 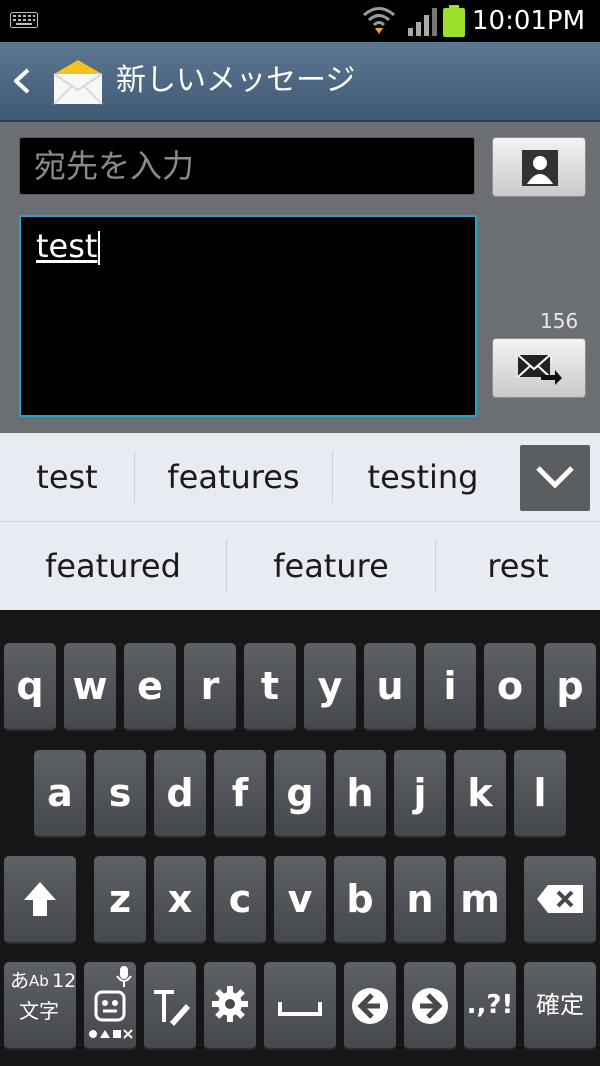 I want to click on mic-icon, so click(x=124, y=976).